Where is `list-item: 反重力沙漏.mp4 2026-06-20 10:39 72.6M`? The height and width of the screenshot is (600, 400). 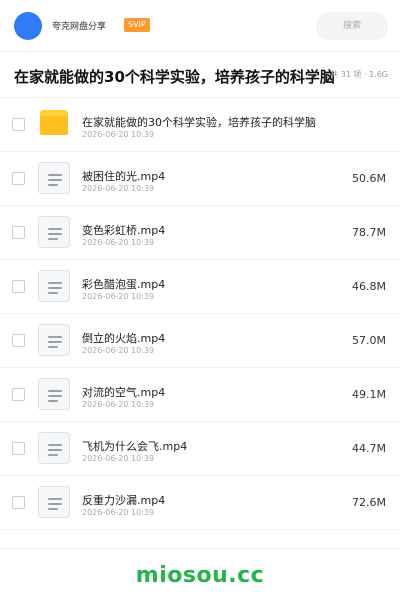 list-item: 反重力沙漏.mp4 2026-06-20 10:39 72.6M is located at coordinates (200, 503).